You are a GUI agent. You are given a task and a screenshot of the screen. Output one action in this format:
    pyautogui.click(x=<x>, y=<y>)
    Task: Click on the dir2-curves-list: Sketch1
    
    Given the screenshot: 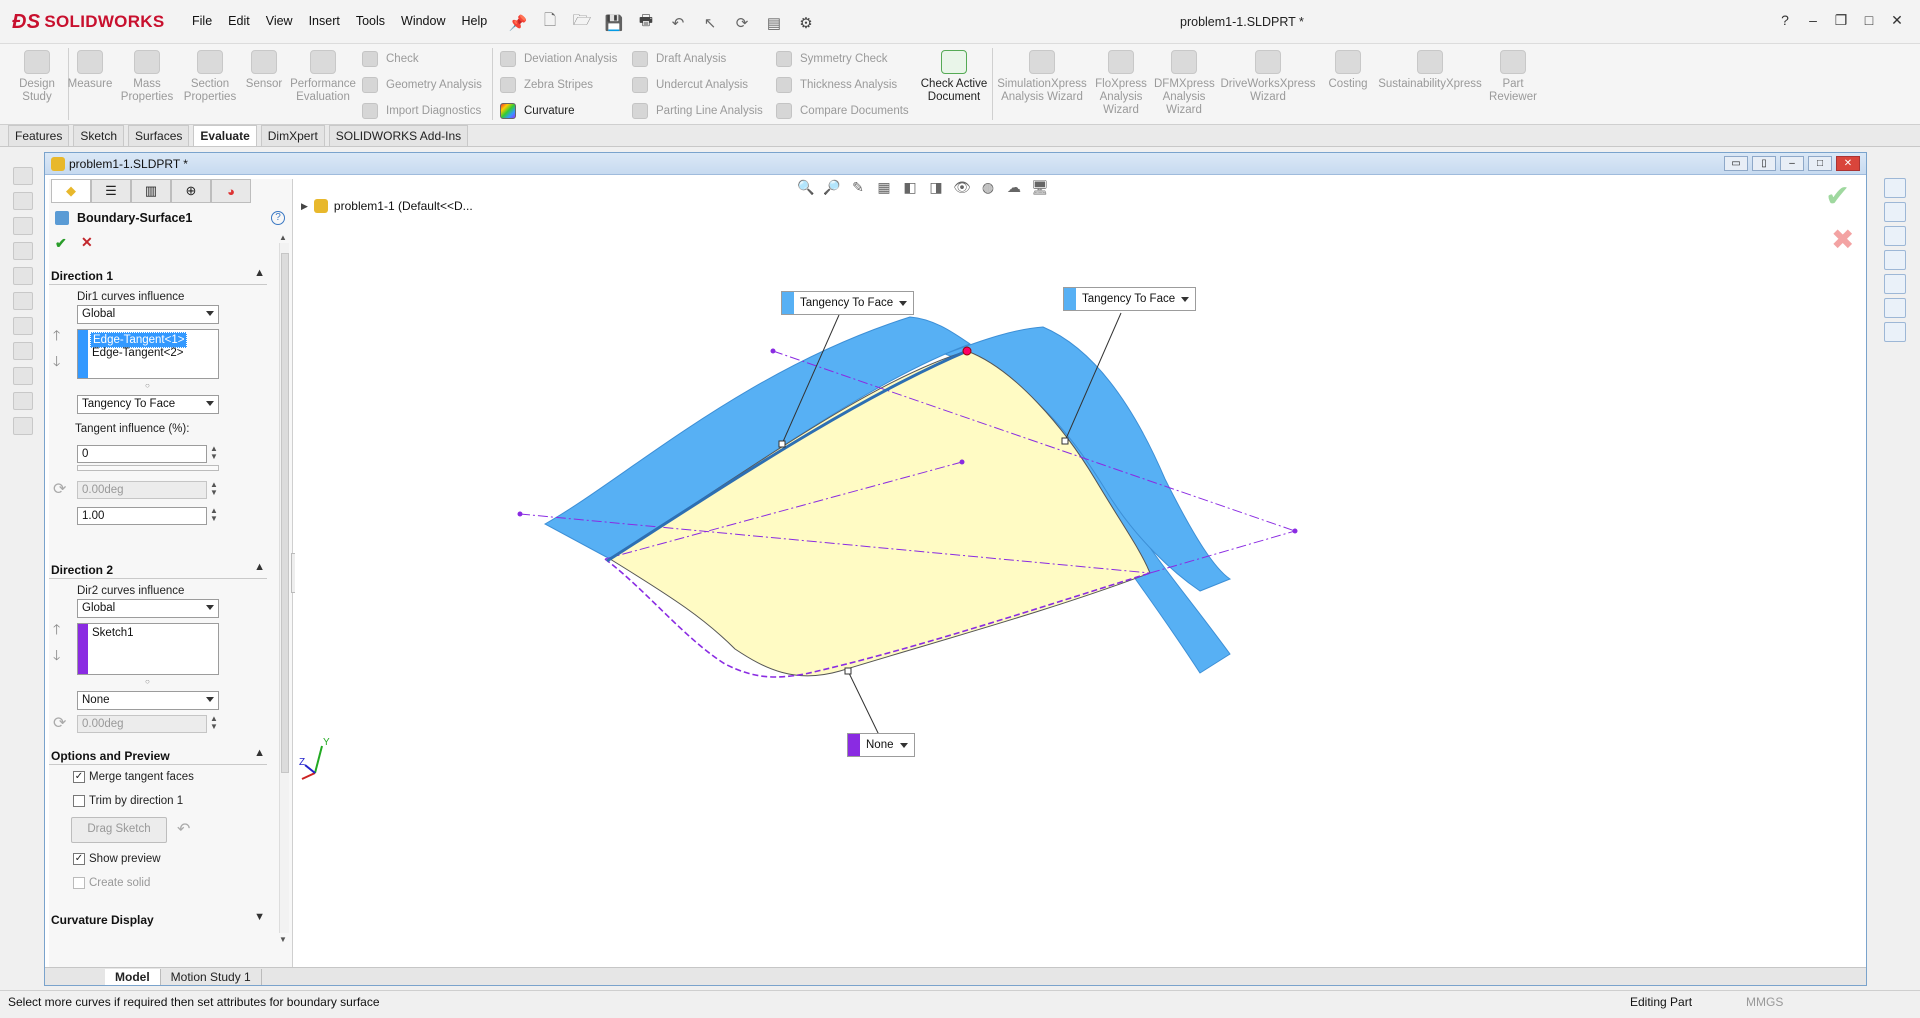 What is the action you would take?
    pyautogui.click(x=148, y=649)
    